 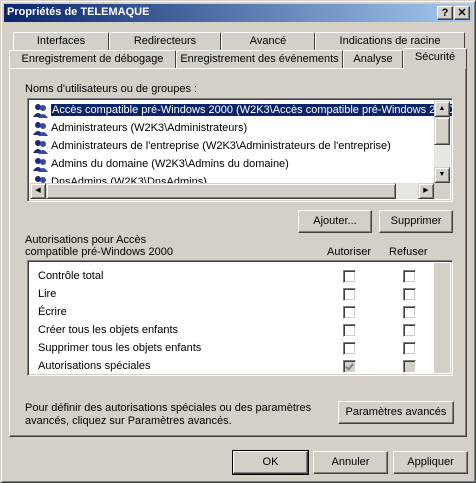 I want to click on permission-label: Créer tous les objets enfants, so click(x=108, y=330).